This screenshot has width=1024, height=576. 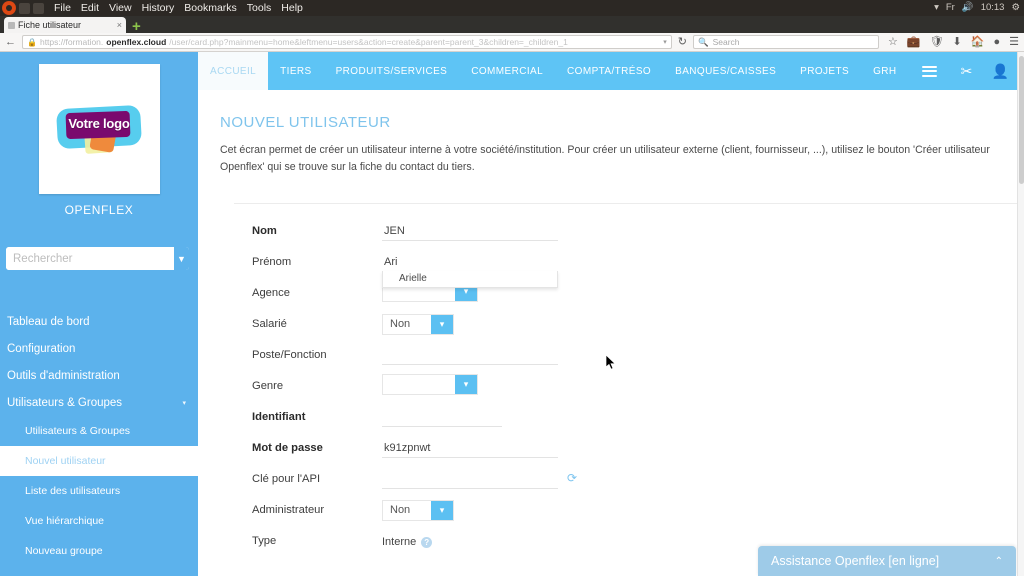 What do you see at coordinates (259, 8) in the screenshot?
I see `os-menu-tools: Tools` at bounding box center [259, 8].